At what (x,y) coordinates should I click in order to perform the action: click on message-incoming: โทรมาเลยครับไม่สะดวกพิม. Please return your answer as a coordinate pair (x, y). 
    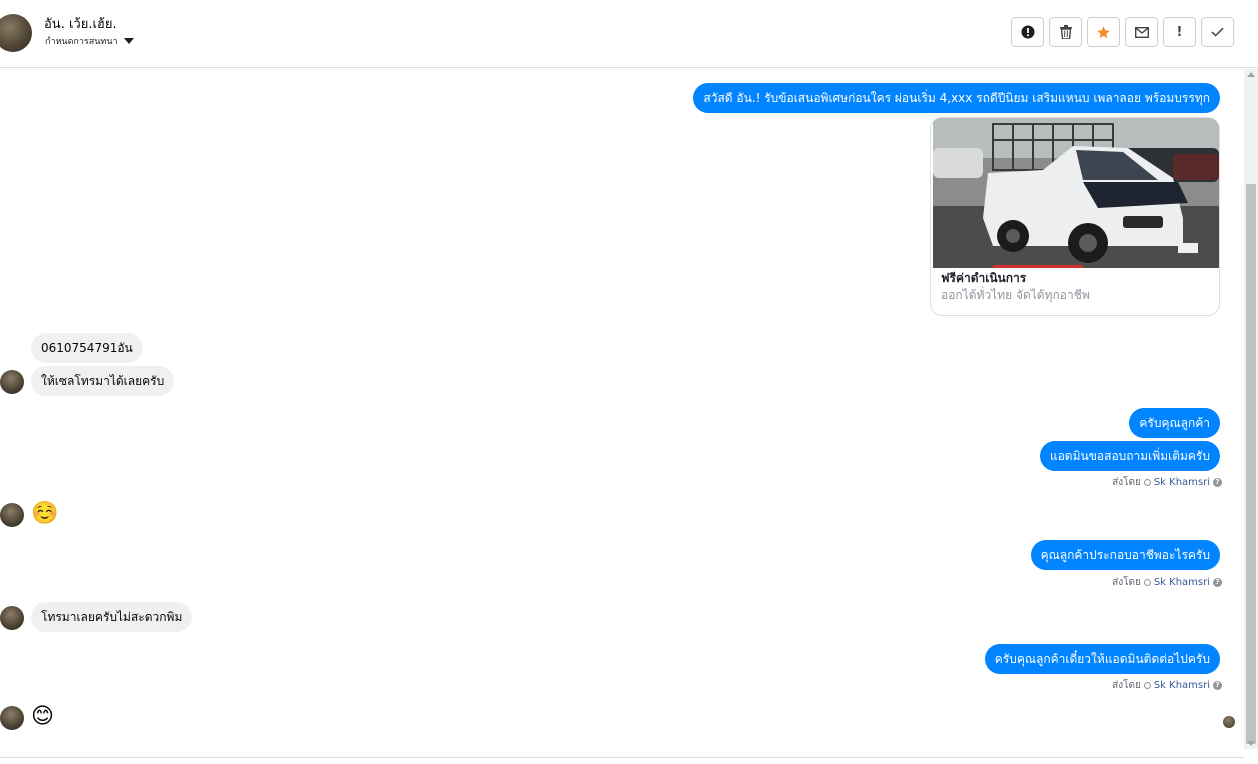
    Looking at the image, I should click on (112, 617).